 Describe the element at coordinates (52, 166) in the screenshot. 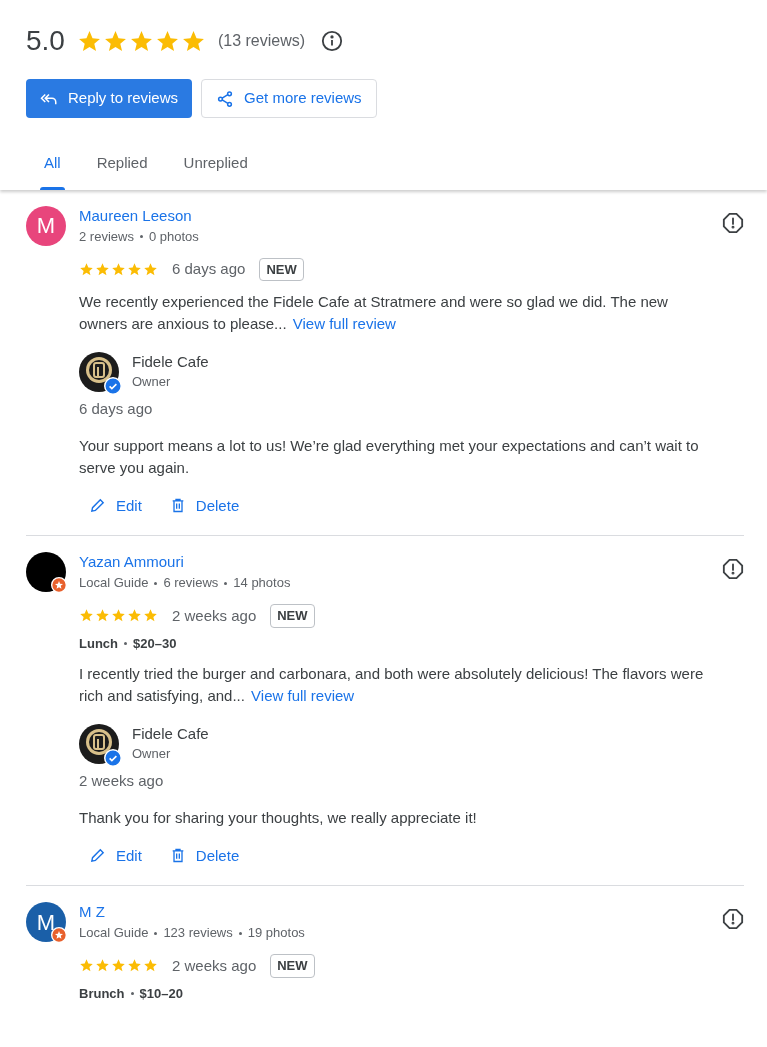

I see `filter-tab: All` at that location.